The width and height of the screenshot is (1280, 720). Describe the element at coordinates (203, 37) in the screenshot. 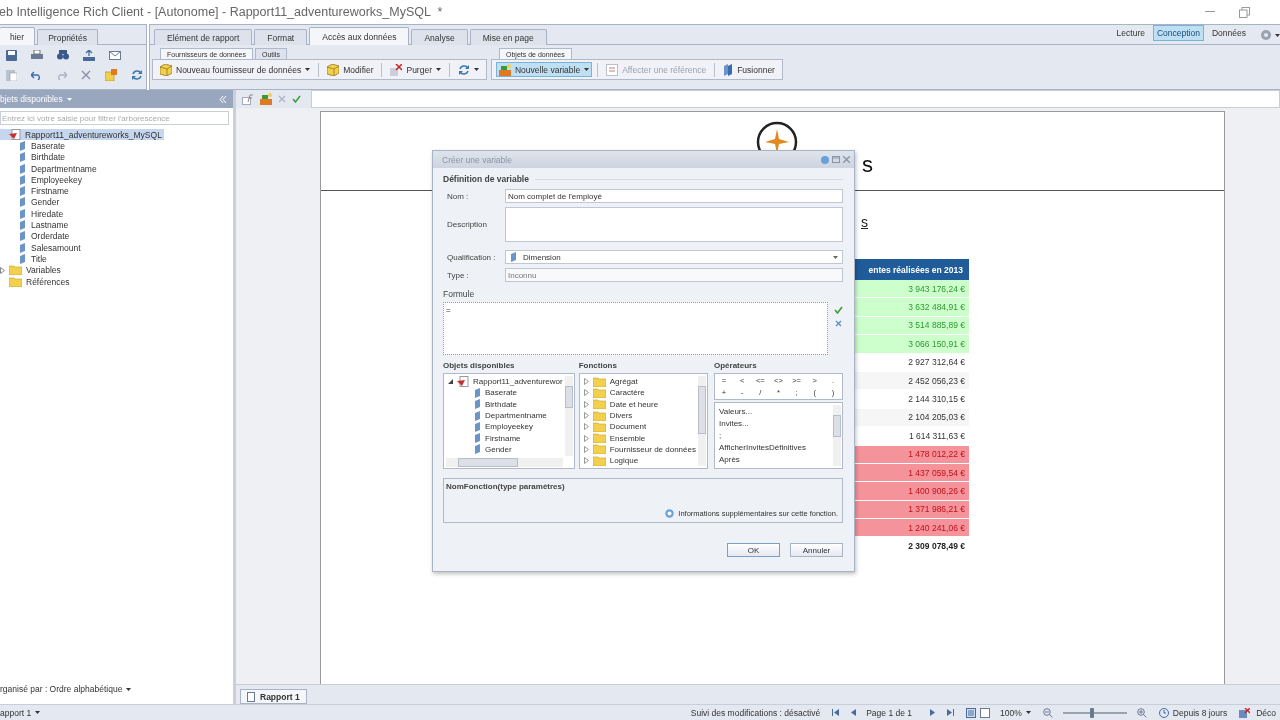

I see `ribbon-tab: Elément de rapport` at that location.